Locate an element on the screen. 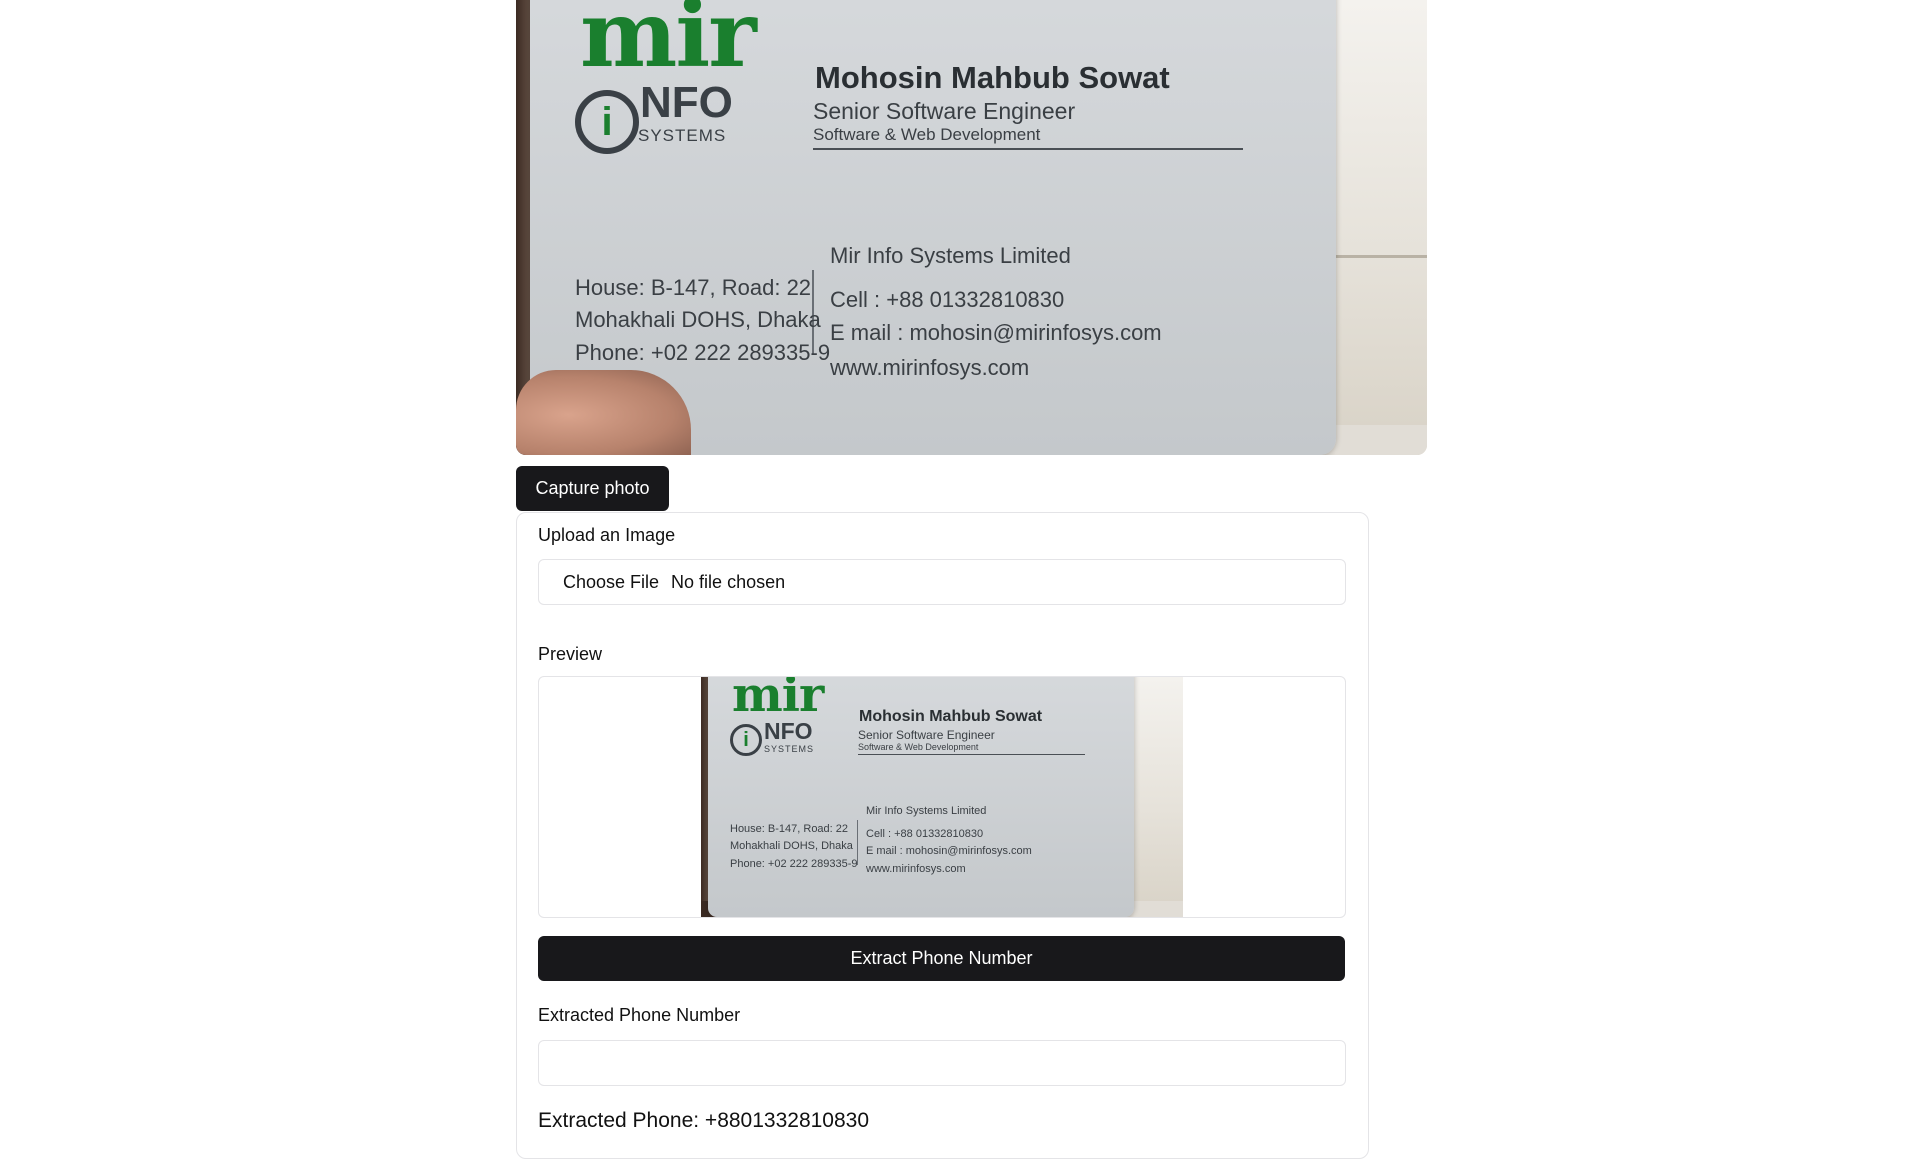 Image resolution: width=1920 pixels, height=1159 pixels. preview-card-divider is located at coordinates (971, 754).